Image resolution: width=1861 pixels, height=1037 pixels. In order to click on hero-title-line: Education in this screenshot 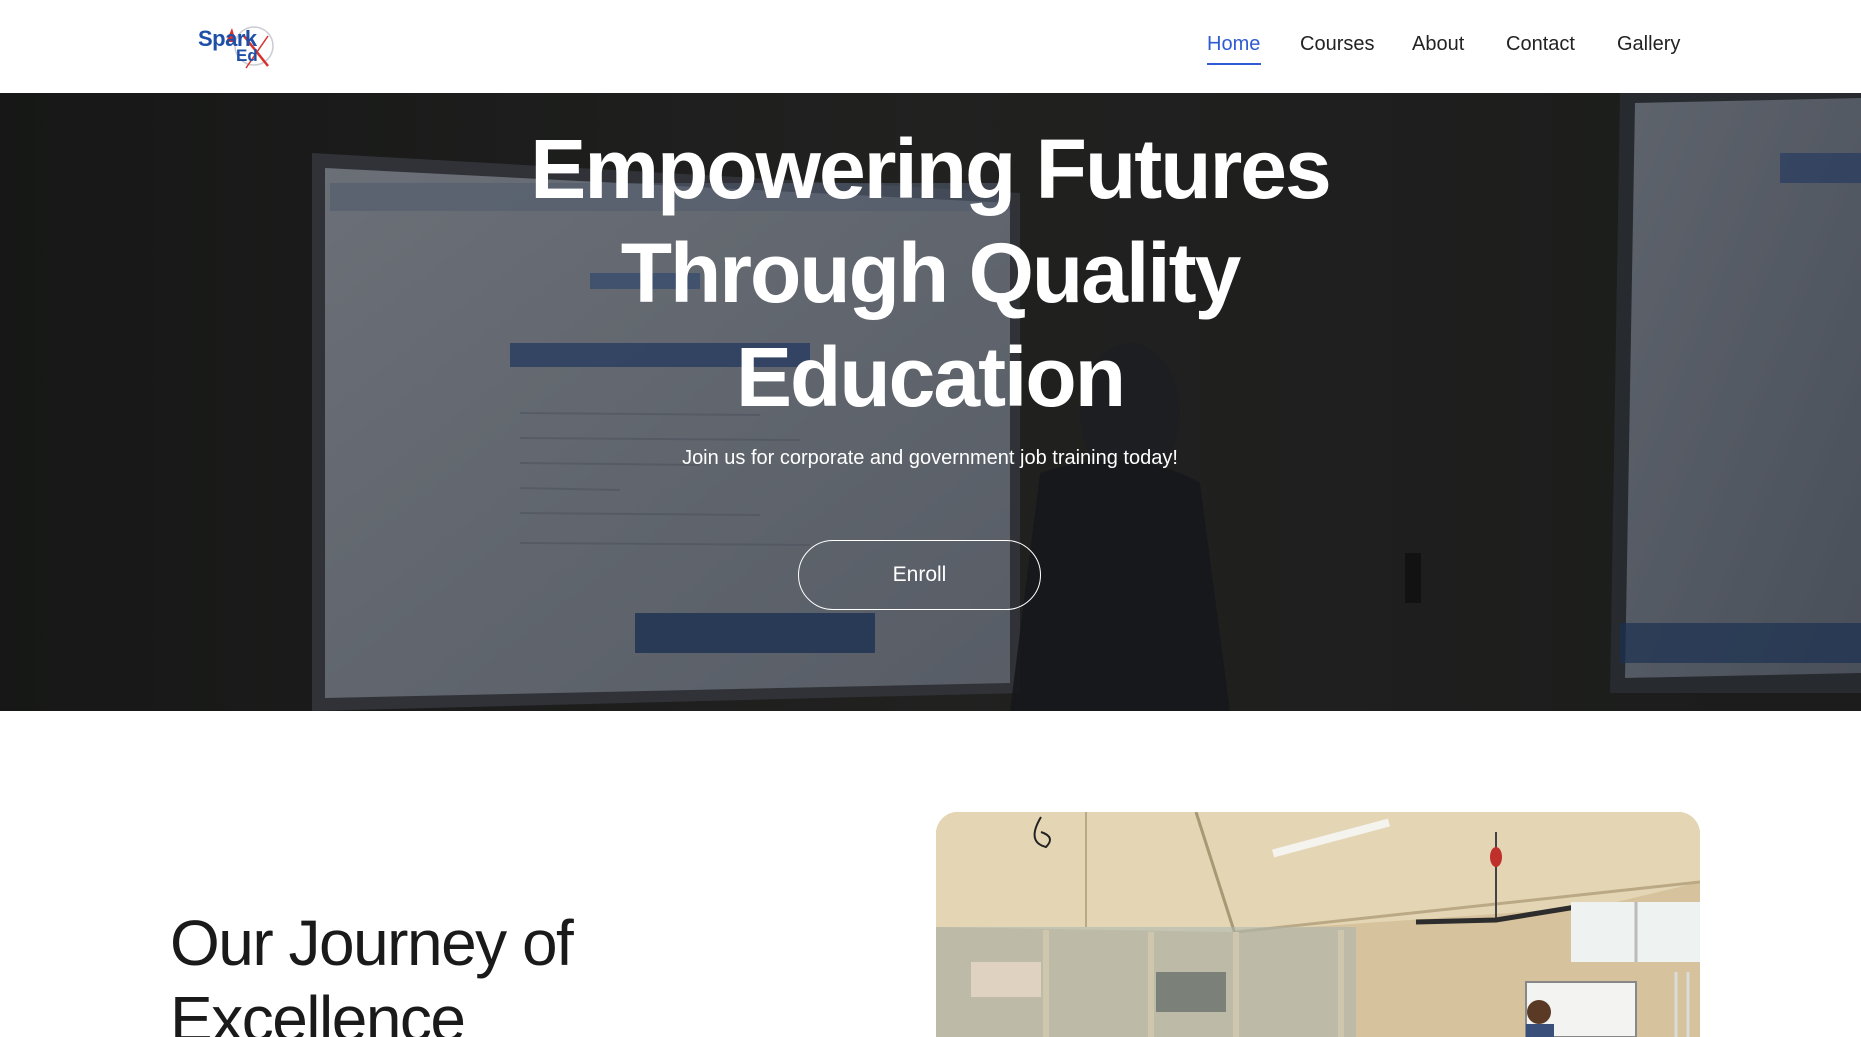, I will do `click(930, 377)`.